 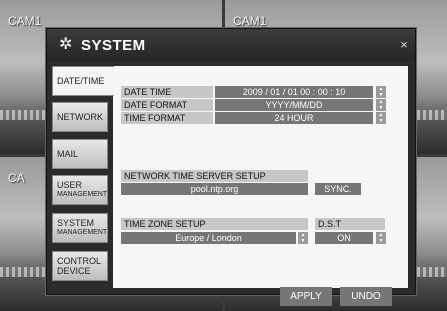 I want to click on time-format-select: 24 HOUR, so click(x=294, y=118).